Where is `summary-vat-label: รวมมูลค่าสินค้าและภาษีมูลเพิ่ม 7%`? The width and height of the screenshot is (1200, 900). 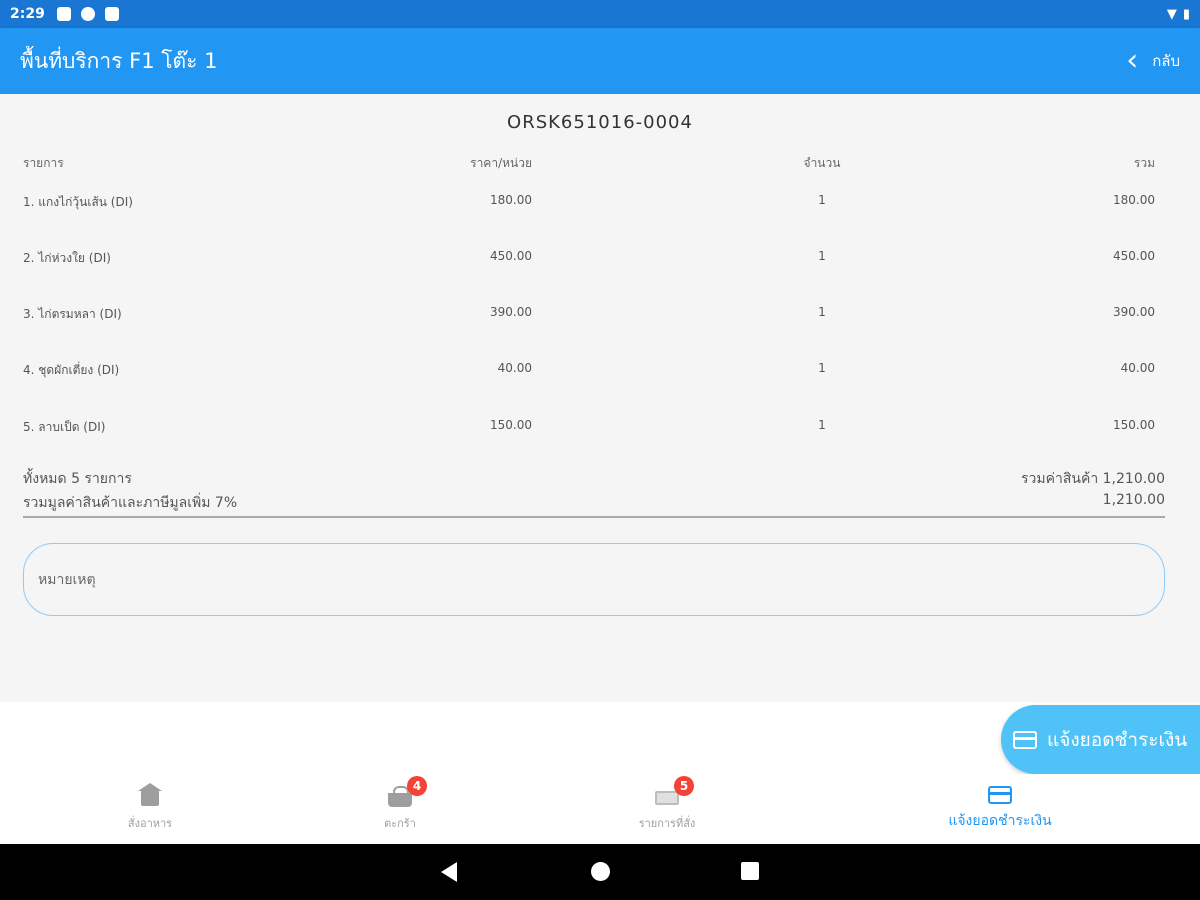 summary-vat-label: รวมมูลค่าสินค้าและภาษีมูลเพิ่ม 7% is located at coordinates (130, 503).